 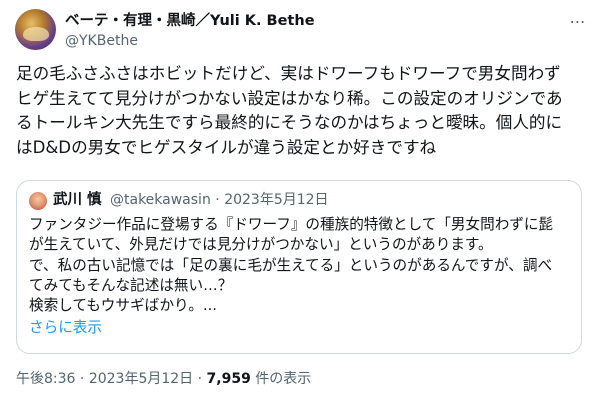 I want to click on author-display-name: ベーテ・有理・黒崎／Yuli K. Bethe, so click(x=190, y=21).